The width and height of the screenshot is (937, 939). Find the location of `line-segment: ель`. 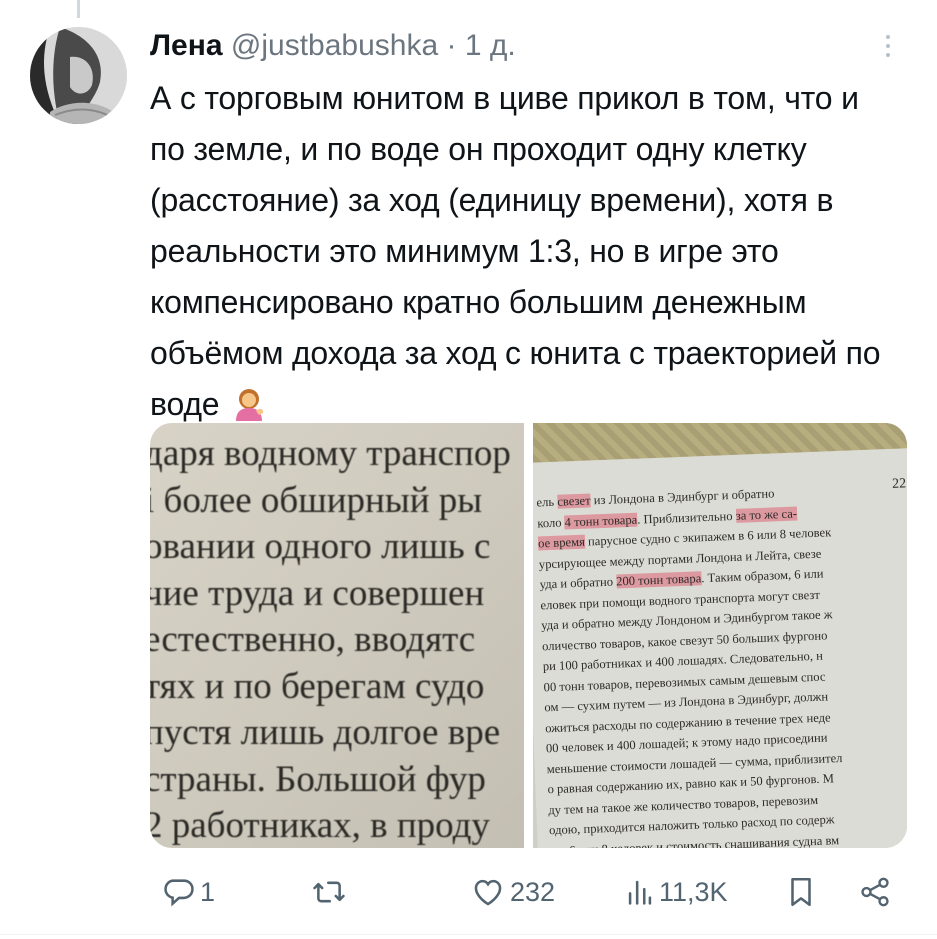

line-segment: ель is located at coordinates (547, 502).